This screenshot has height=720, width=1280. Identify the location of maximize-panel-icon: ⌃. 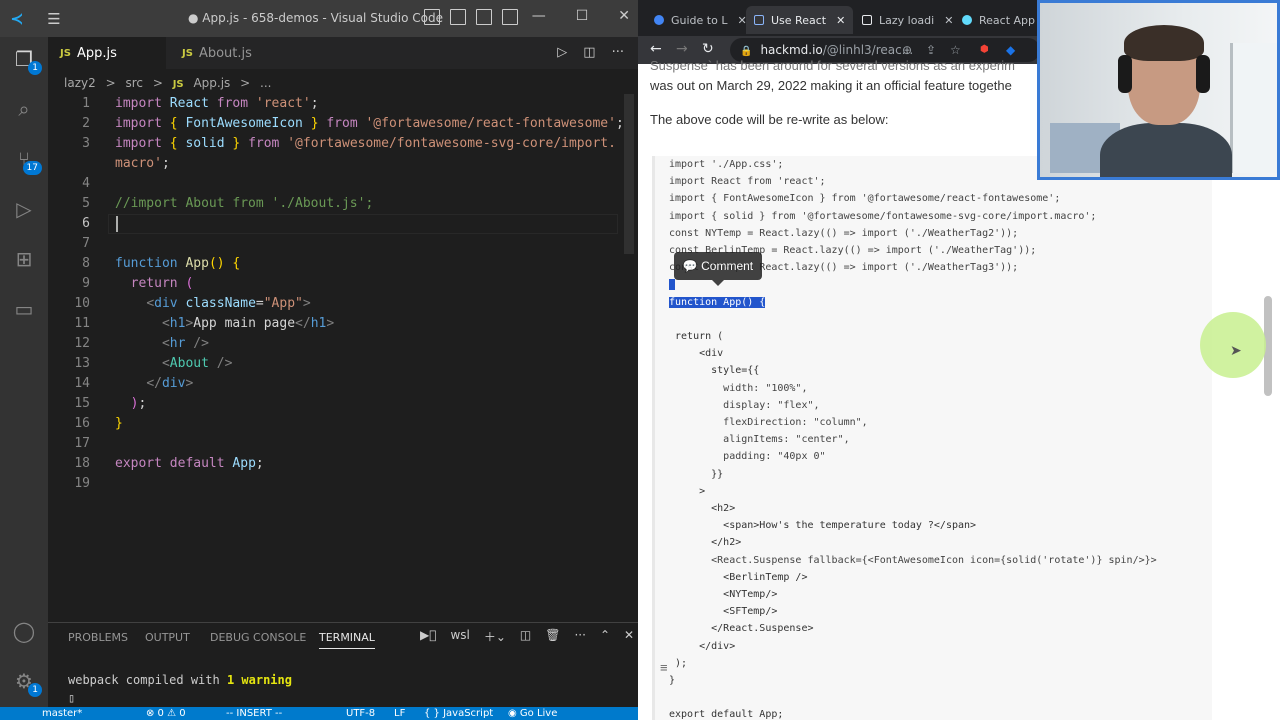
(605, 636).